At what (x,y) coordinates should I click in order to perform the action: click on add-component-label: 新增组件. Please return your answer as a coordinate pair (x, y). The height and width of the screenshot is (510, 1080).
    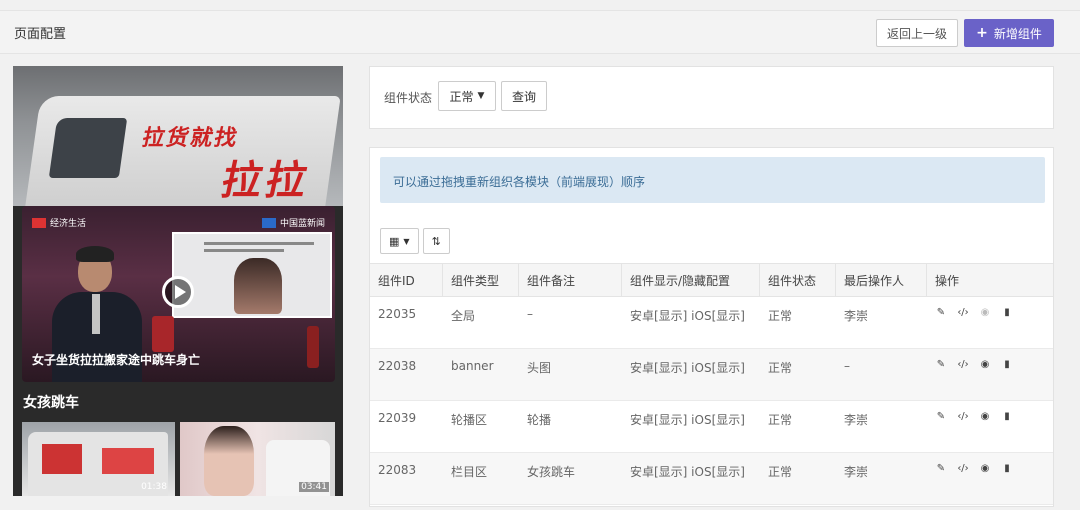
    Looking at the image, I should click on (1017, 33).